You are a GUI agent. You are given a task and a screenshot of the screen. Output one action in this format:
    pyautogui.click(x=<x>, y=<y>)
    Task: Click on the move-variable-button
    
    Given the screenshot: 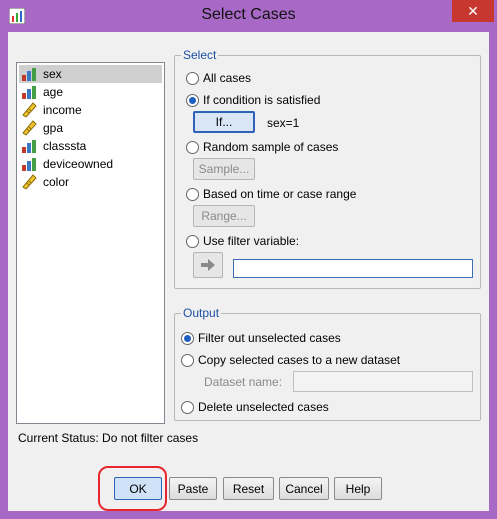 What is the action you would take?
    pyautogui.click(x=208, y=265)
    